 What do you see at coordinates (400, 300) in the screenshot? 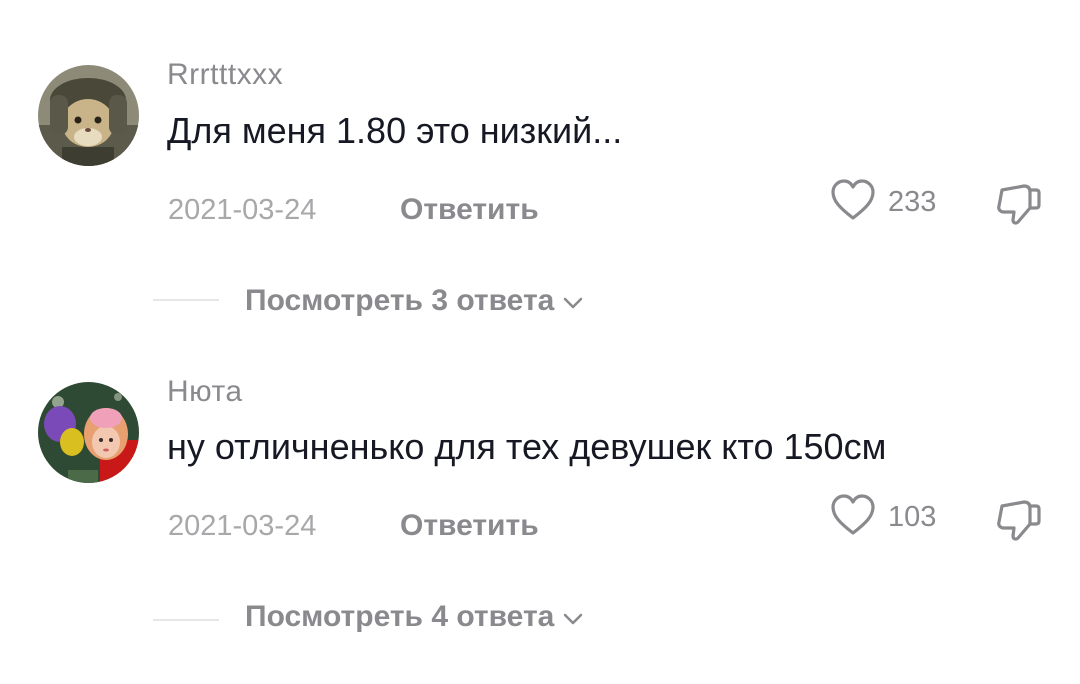
I see `view-replies-label: Посмотреть 3 ответа` at bounding box center [400, 300].